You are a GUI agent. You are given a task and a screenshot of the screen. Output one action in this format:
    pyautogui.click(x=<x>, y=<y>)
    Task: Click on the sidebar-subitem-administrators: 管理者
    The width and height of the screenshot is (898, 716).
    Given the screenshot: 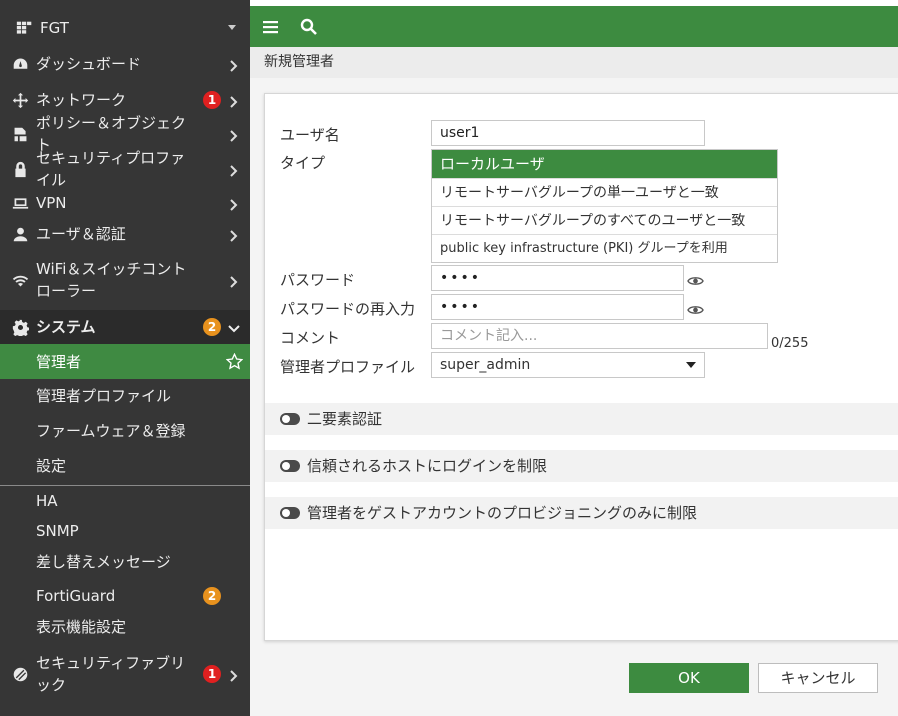 What is the action you would take?
    pyautogui.click(x=125, y=361)
    